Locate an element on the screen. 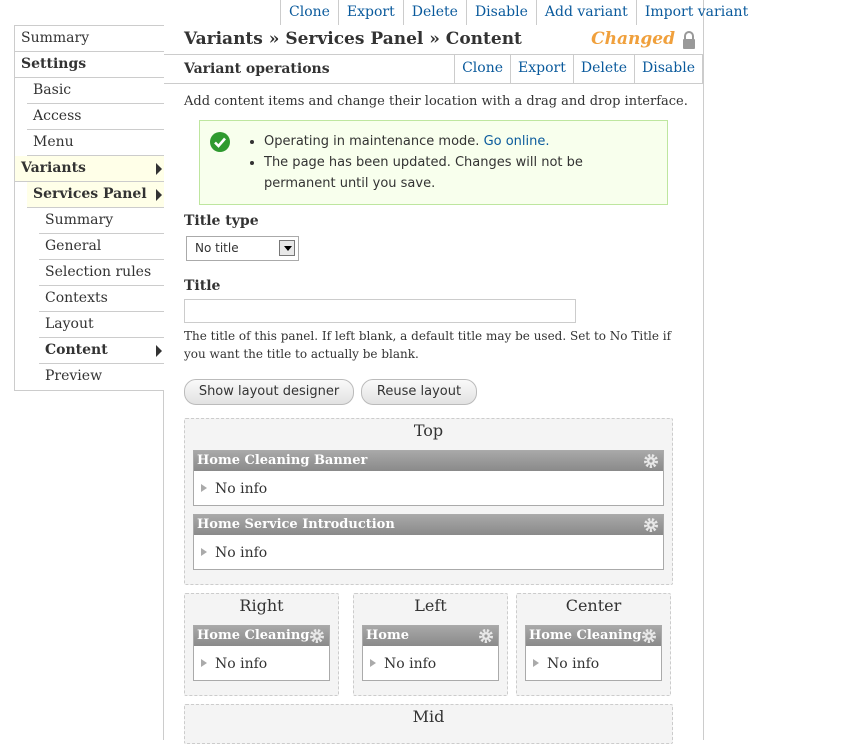 This screenshot has width=854, height=744. variant-delete-button: Delete is located at coordinates (605, 69).